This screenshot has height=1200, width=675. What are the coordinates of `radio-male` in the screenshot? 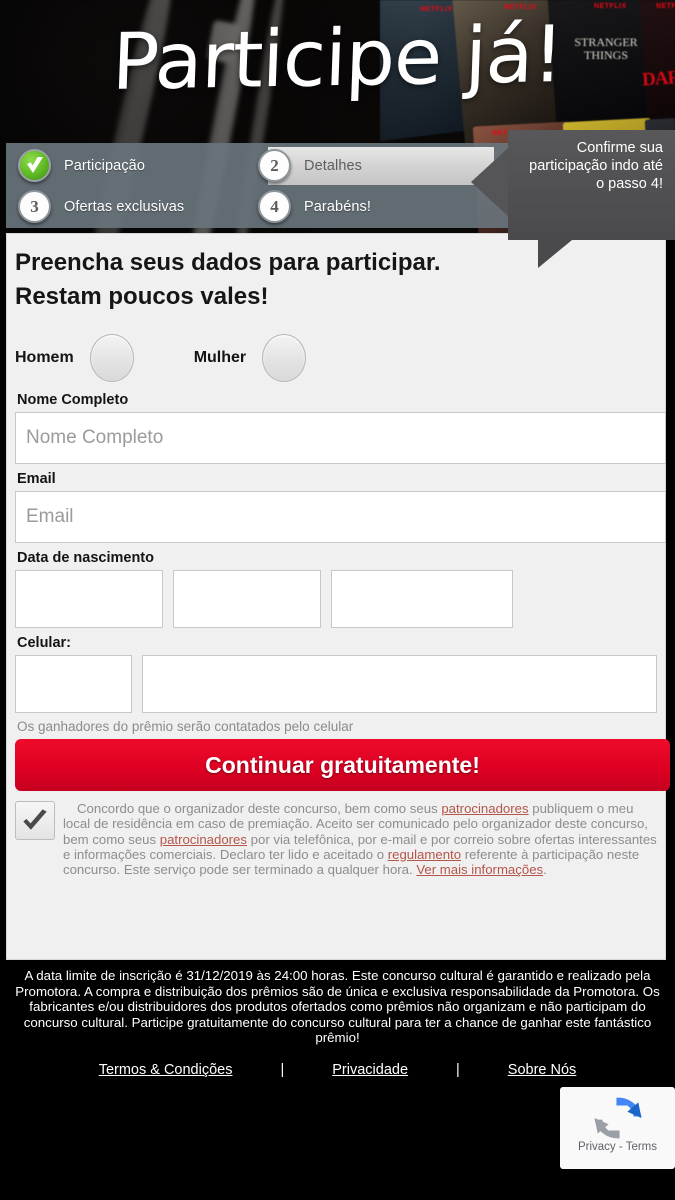 It's located at (111, 357).